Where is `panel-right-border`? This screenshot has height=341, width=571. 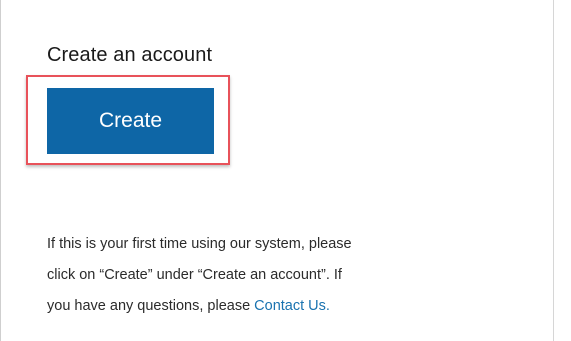 panel-right-border is located at coordinates (553, 170).